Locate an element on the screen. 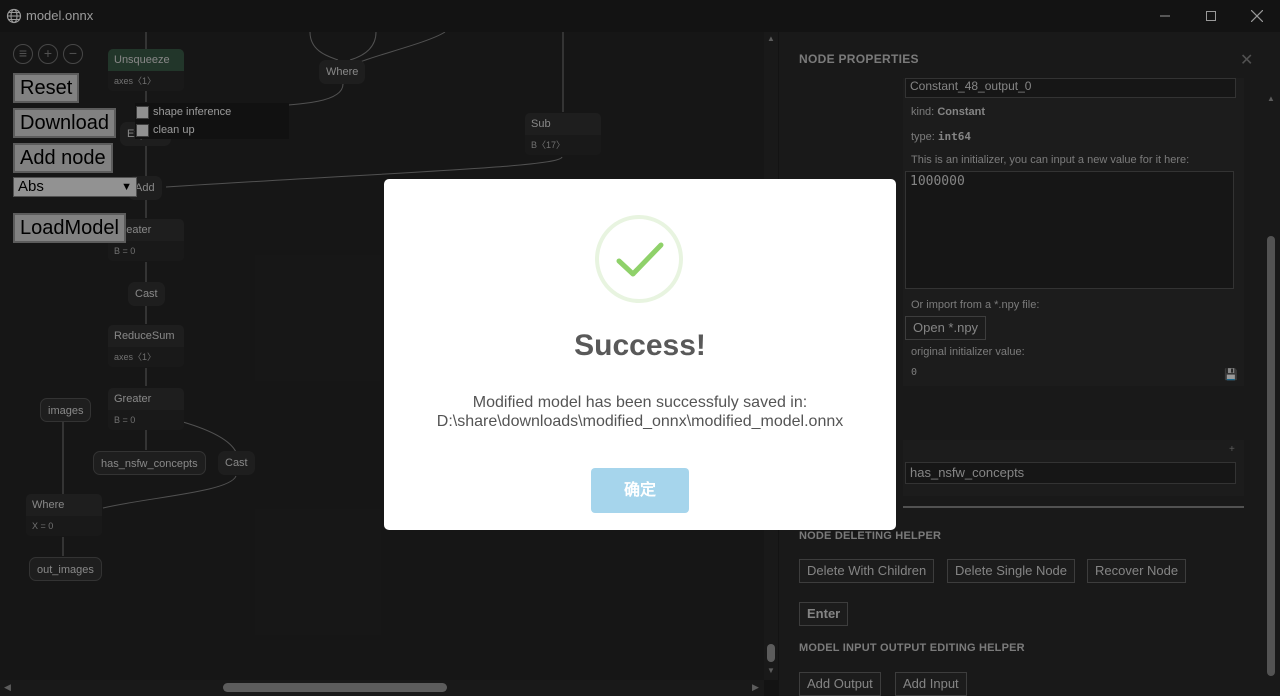 Image resolution: width=1280 pixels, height=696 pixels. confirm-button: 确定 is located at coordinates (640, 490).